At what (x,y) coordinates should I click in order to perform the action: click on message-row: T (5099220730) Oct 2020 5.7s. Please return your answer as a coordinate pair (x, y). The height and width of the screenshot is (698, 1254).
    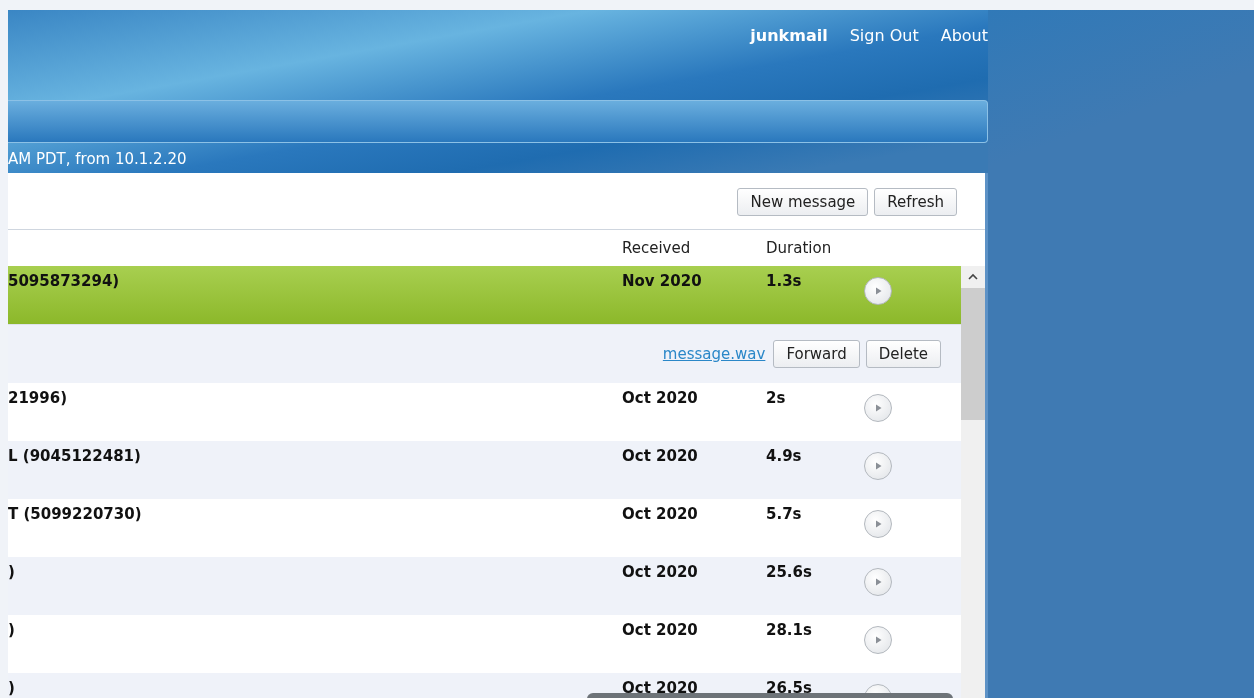
    Looking at the image, I should click on (484, 528).